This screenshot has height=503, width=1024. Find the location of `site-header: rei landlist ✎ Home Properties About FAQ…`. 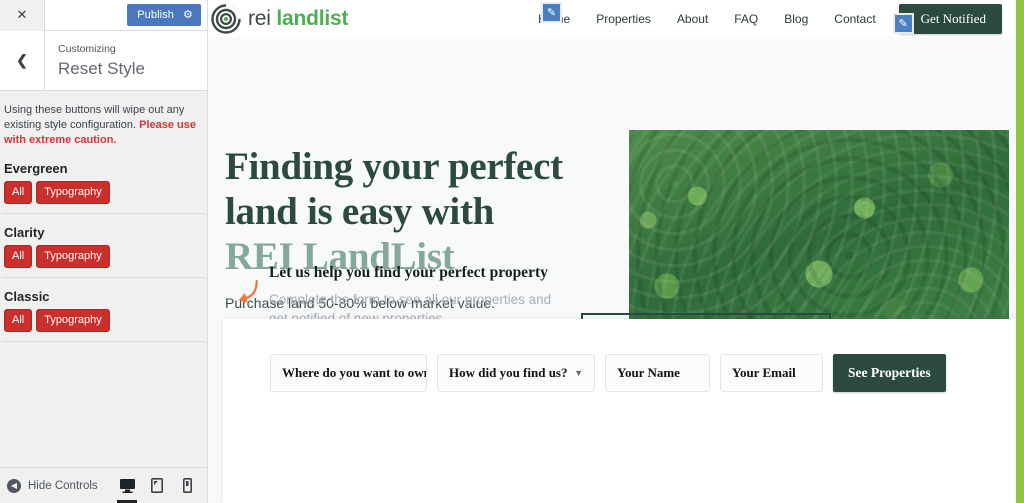

site-header: rei landlist ✎ Home Properties About FAQ… is located at coordinates (616, 18).